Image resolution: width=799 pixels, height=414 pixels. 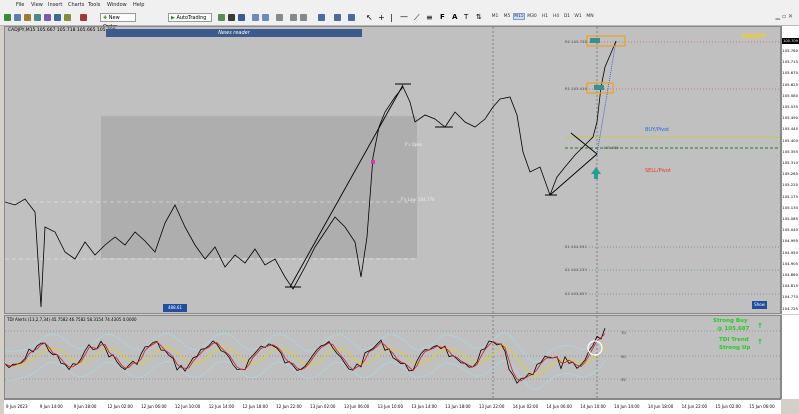 I want to click on zoom-out-icon, so click(x=265, y=17).